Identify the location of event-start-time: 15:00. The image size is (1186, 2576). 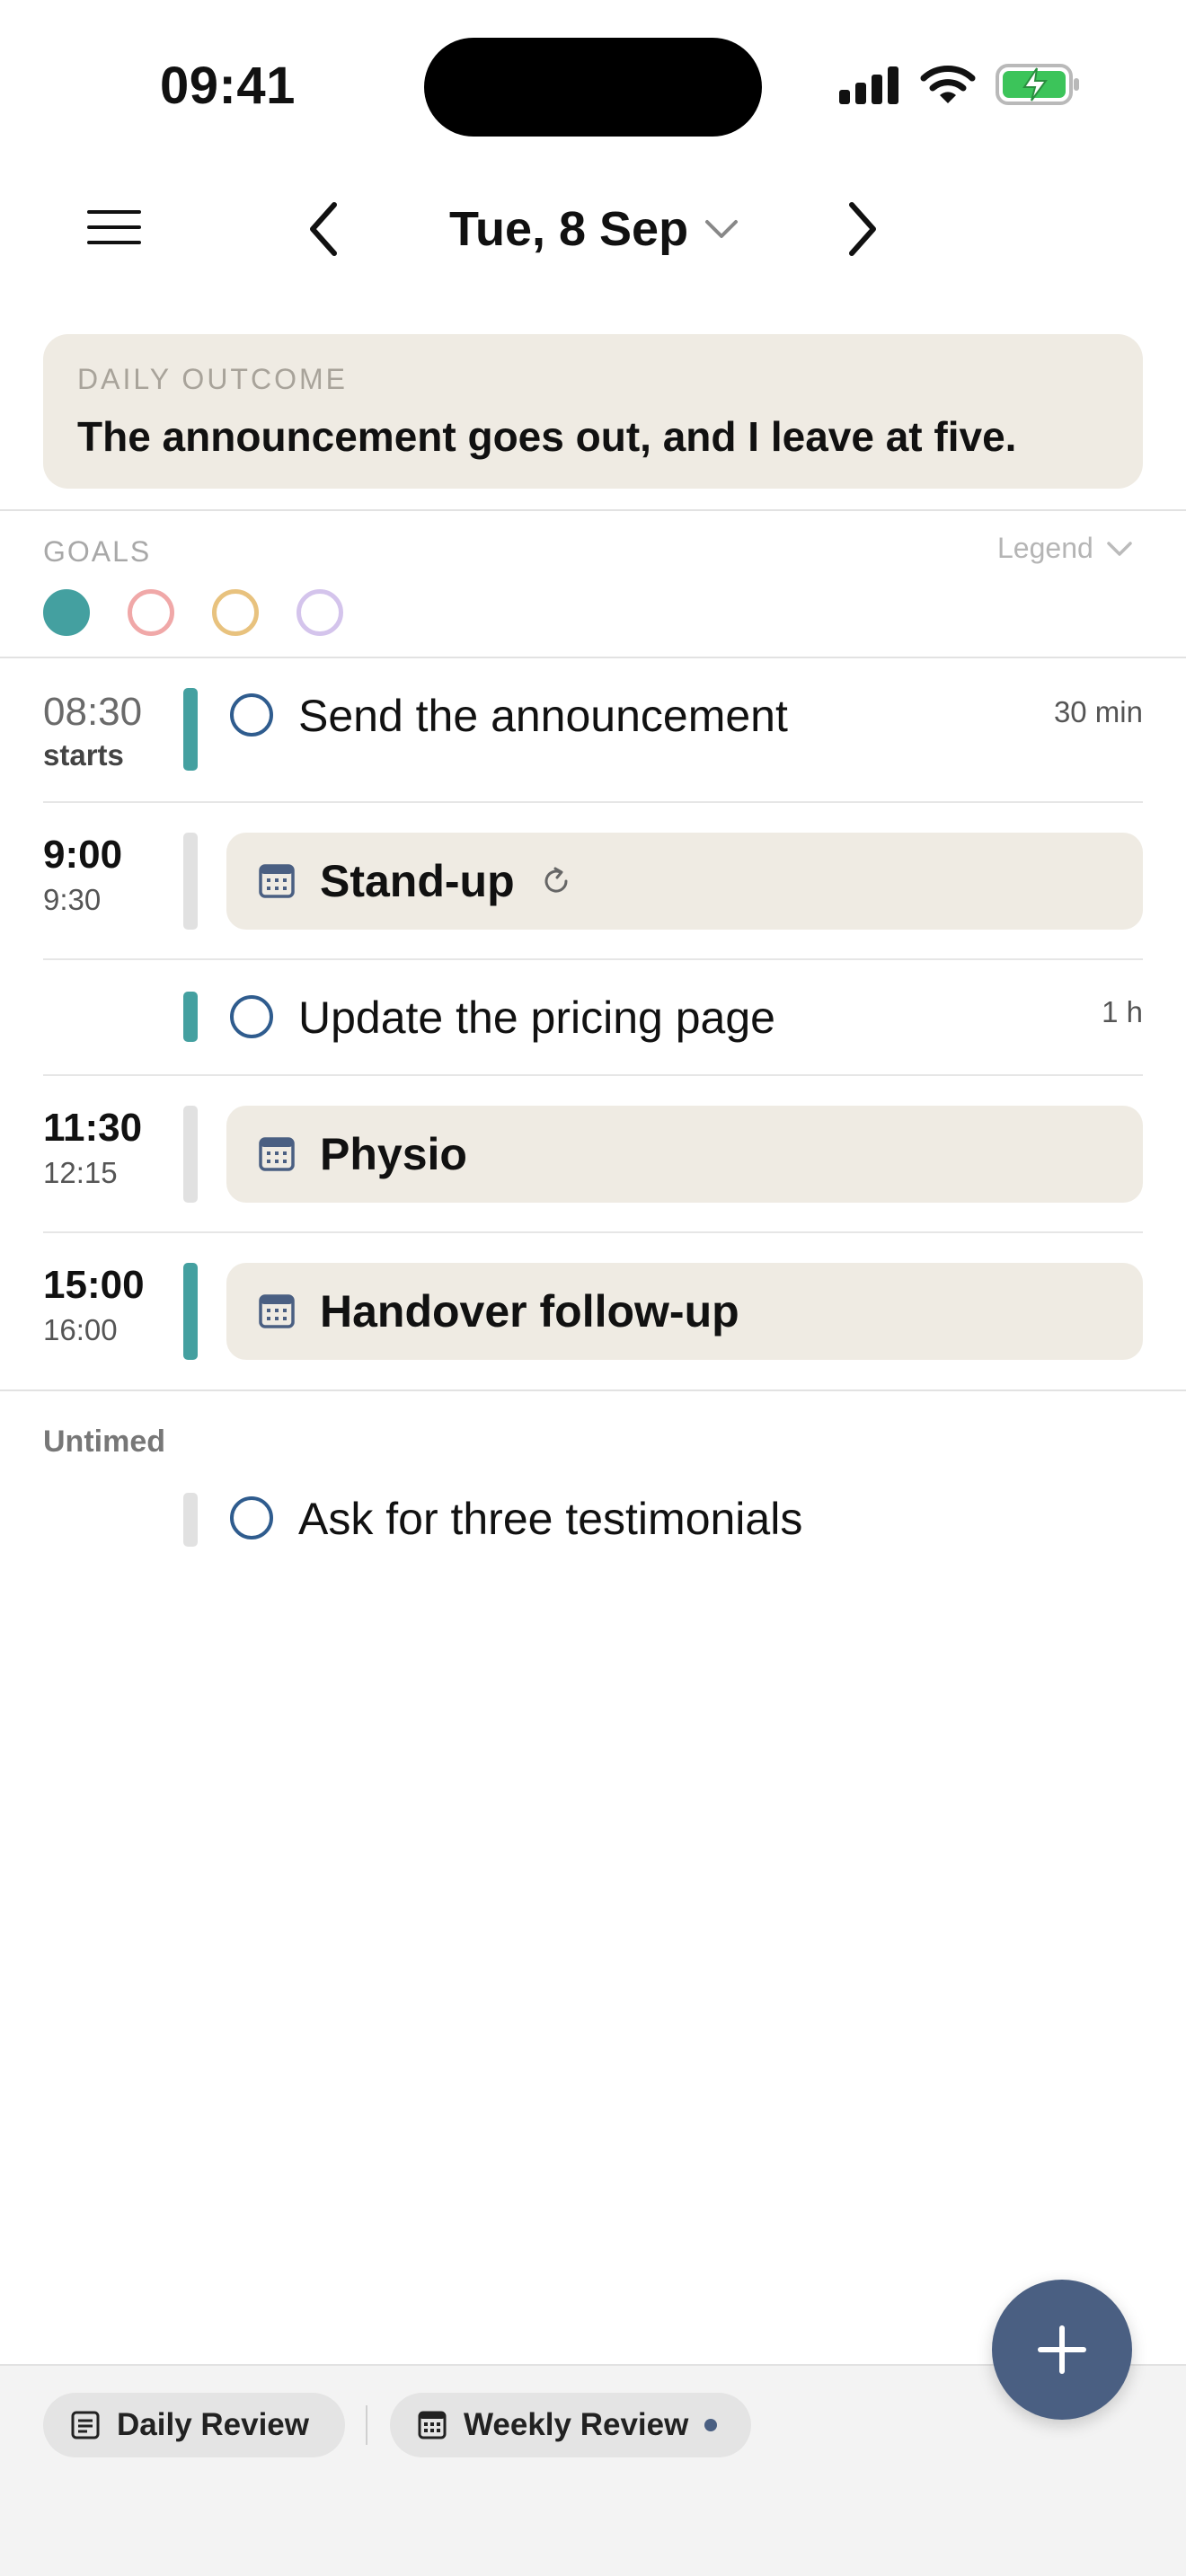
(94, 1285).